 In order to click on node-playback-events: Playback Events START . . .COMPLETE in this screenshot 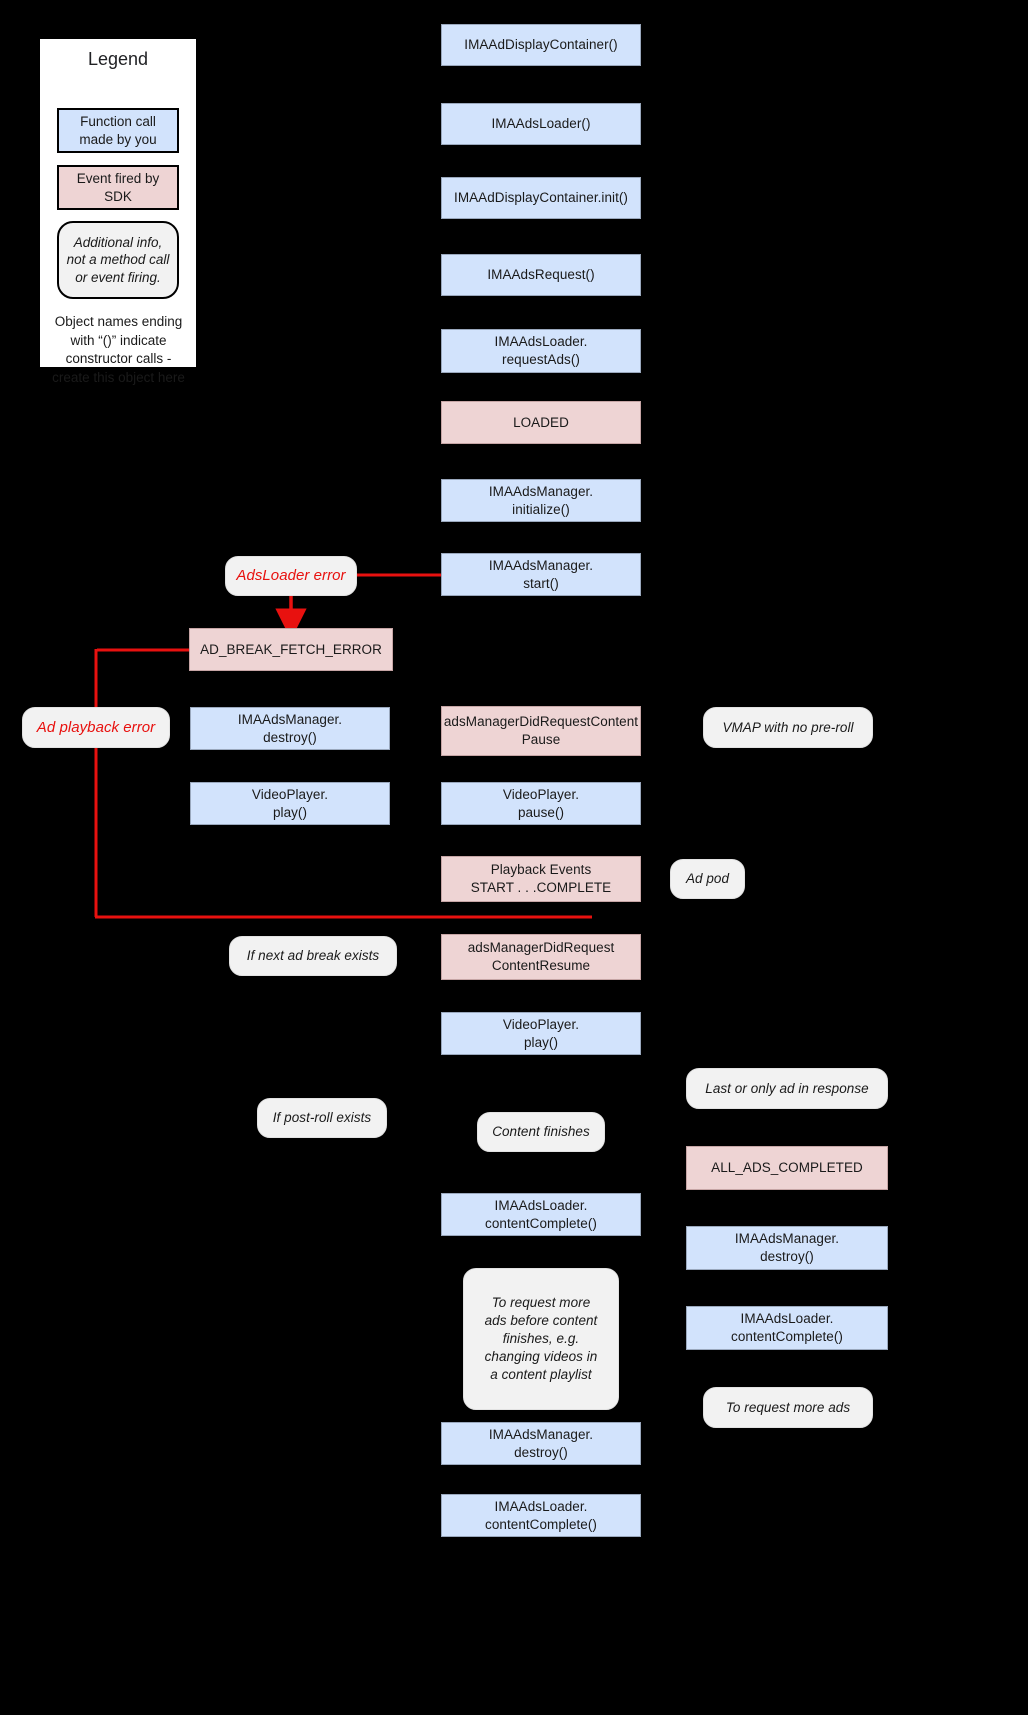, I will do `click(541, 879)`.